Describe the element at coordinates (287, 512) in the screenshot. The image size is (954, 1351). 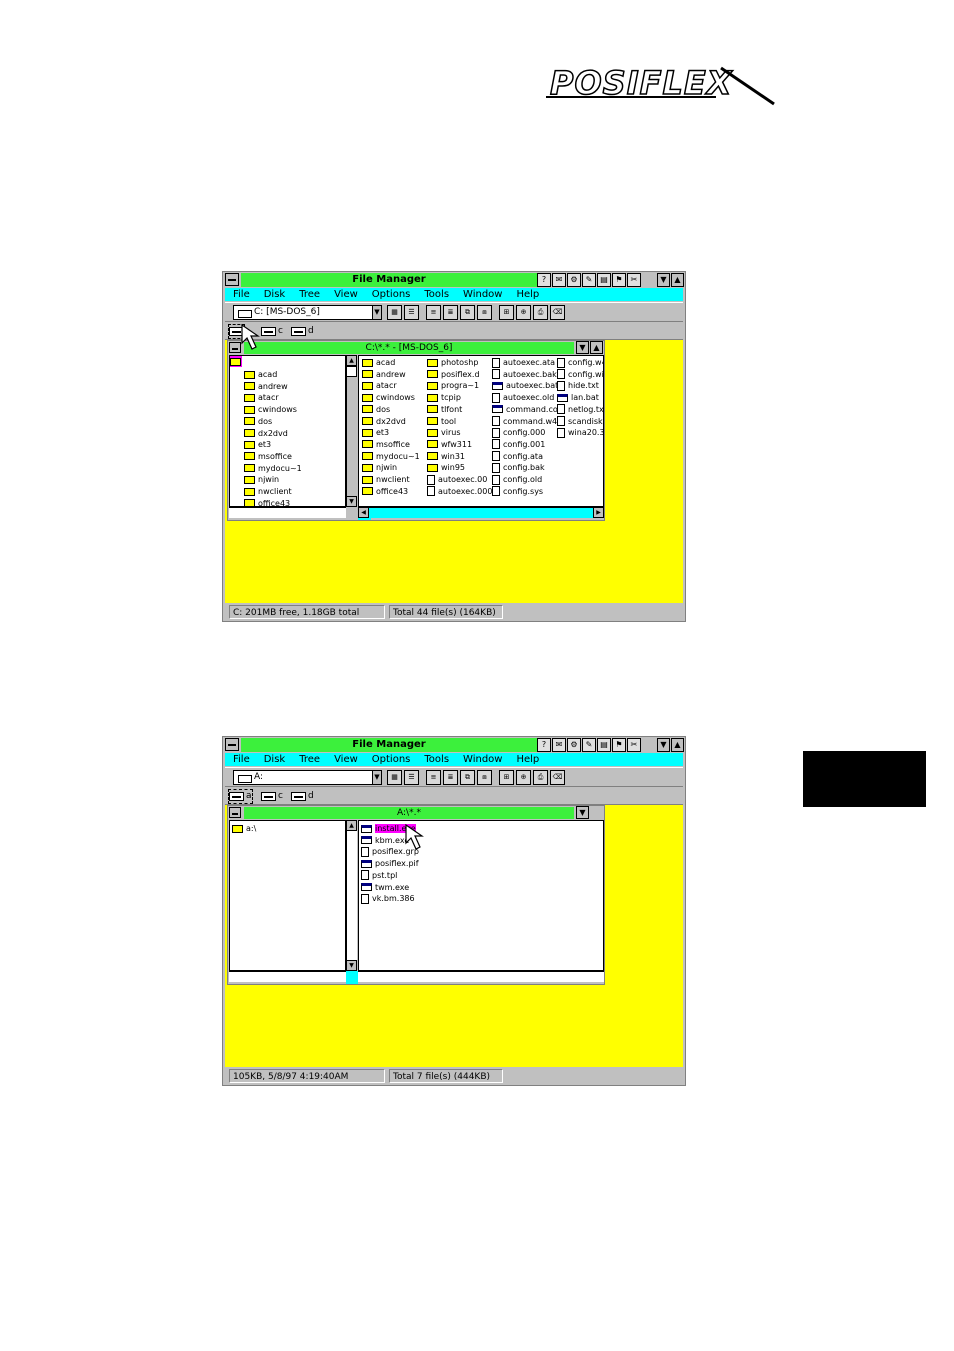
I see `tree-hscroll` at that location.